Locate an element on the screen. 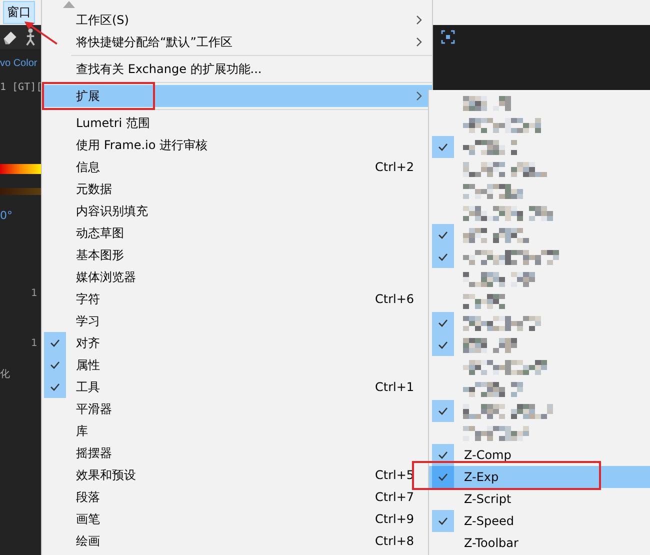 This screenshot has height=555, width=650. menu-item: 学习 is located at coordinates (237, 321).